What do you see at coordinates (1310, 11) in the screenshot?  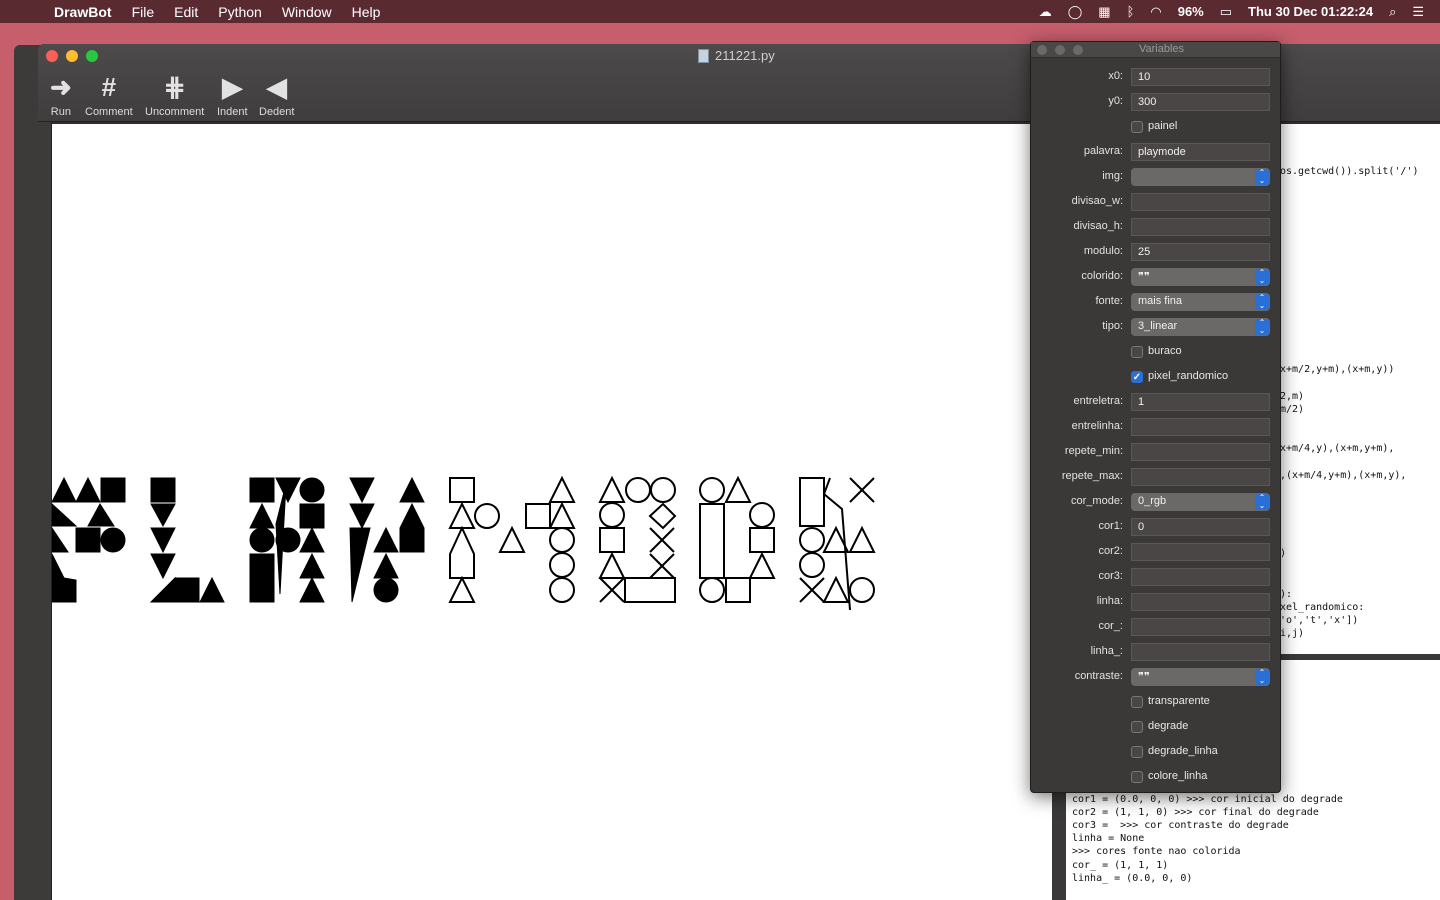 I see `clock: Thu 30 Dec 01:22:24` at bounding box center [1310, 11].